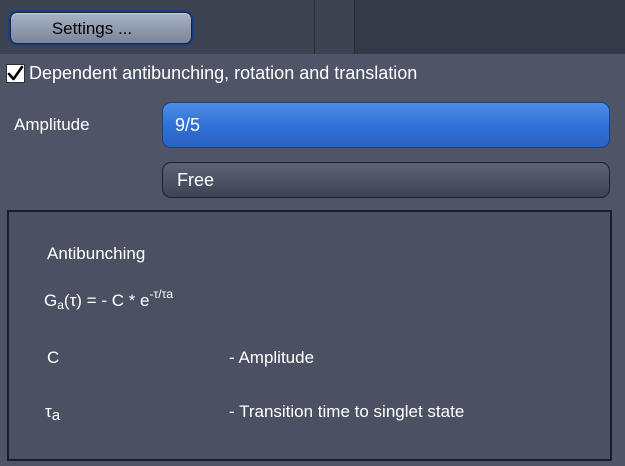 The height and width of the screenshot is (466, 625). I want to click on equation-rhs: (τ) = - C * e, so click(106, 300).